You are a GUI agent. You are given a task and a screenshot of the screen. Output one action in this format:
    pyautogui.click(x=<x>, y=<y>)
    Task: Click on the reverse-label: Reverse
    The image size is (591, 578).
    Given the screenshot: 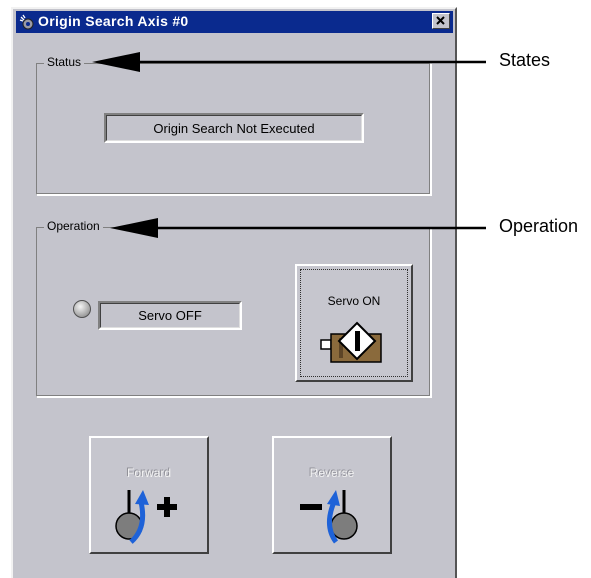 What is the action you would take?
    pyautogui.click(x=332, y=473)
    